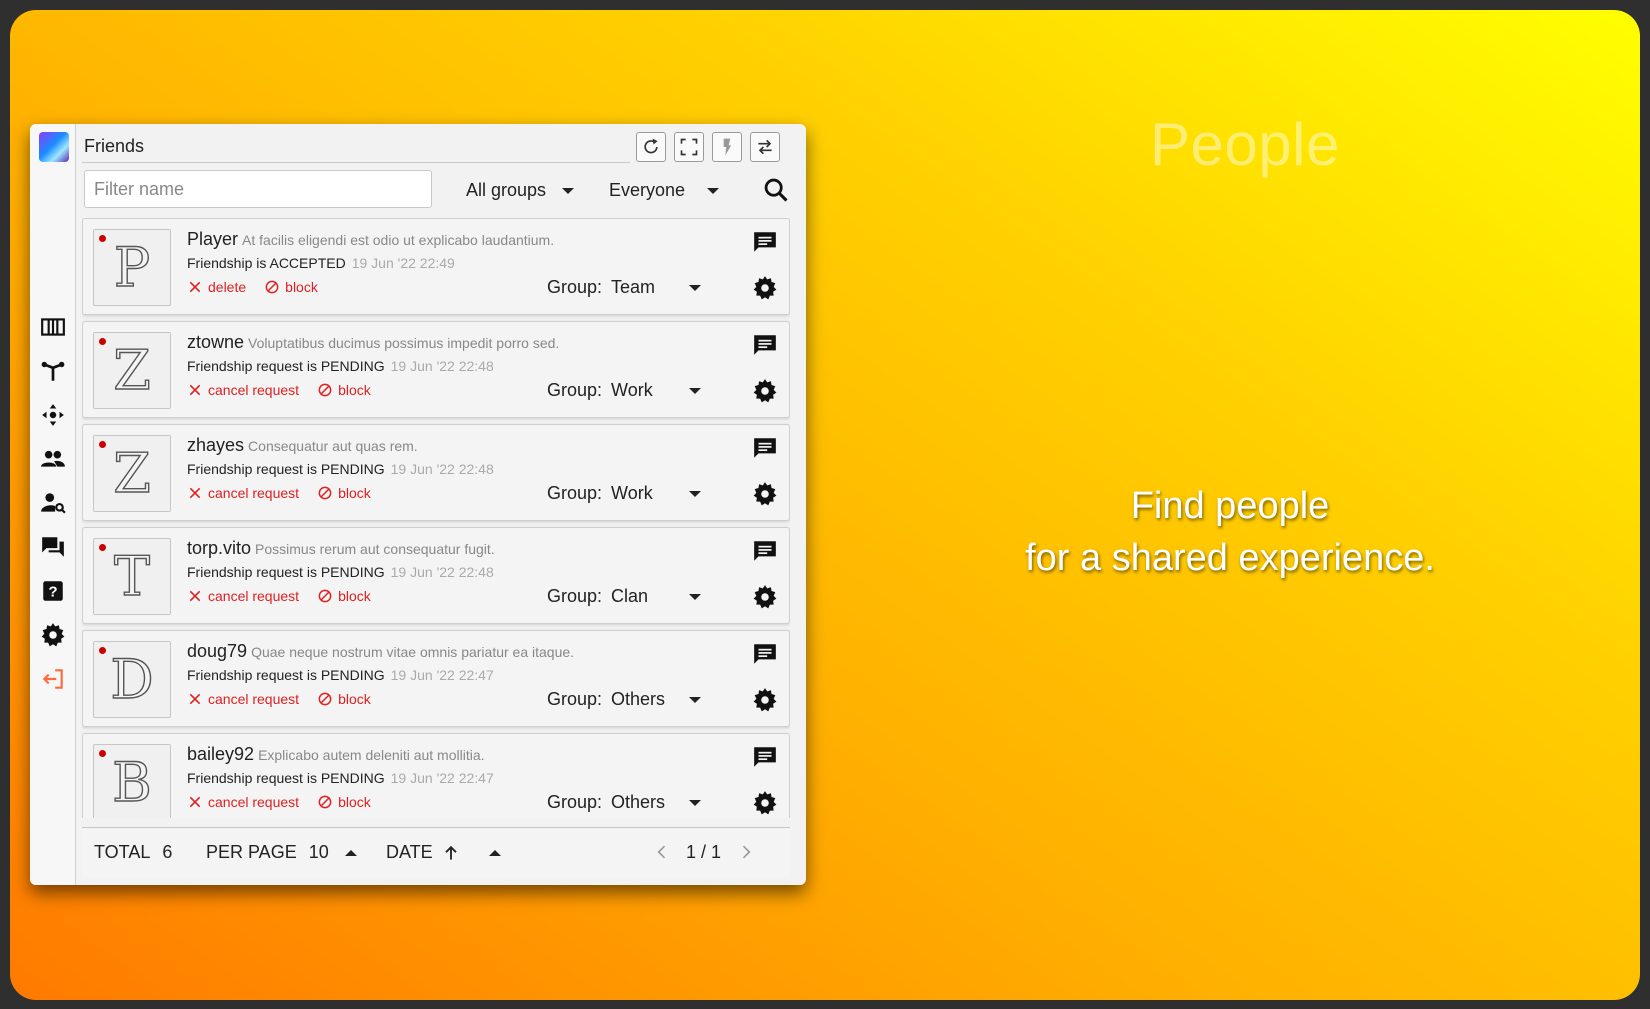 The width and height of the screenshot is (1650, 1009). What do you see at coordinates (746, 852) in the screenshot?
I see `next-page-icon` at bounding box center [746, 852].